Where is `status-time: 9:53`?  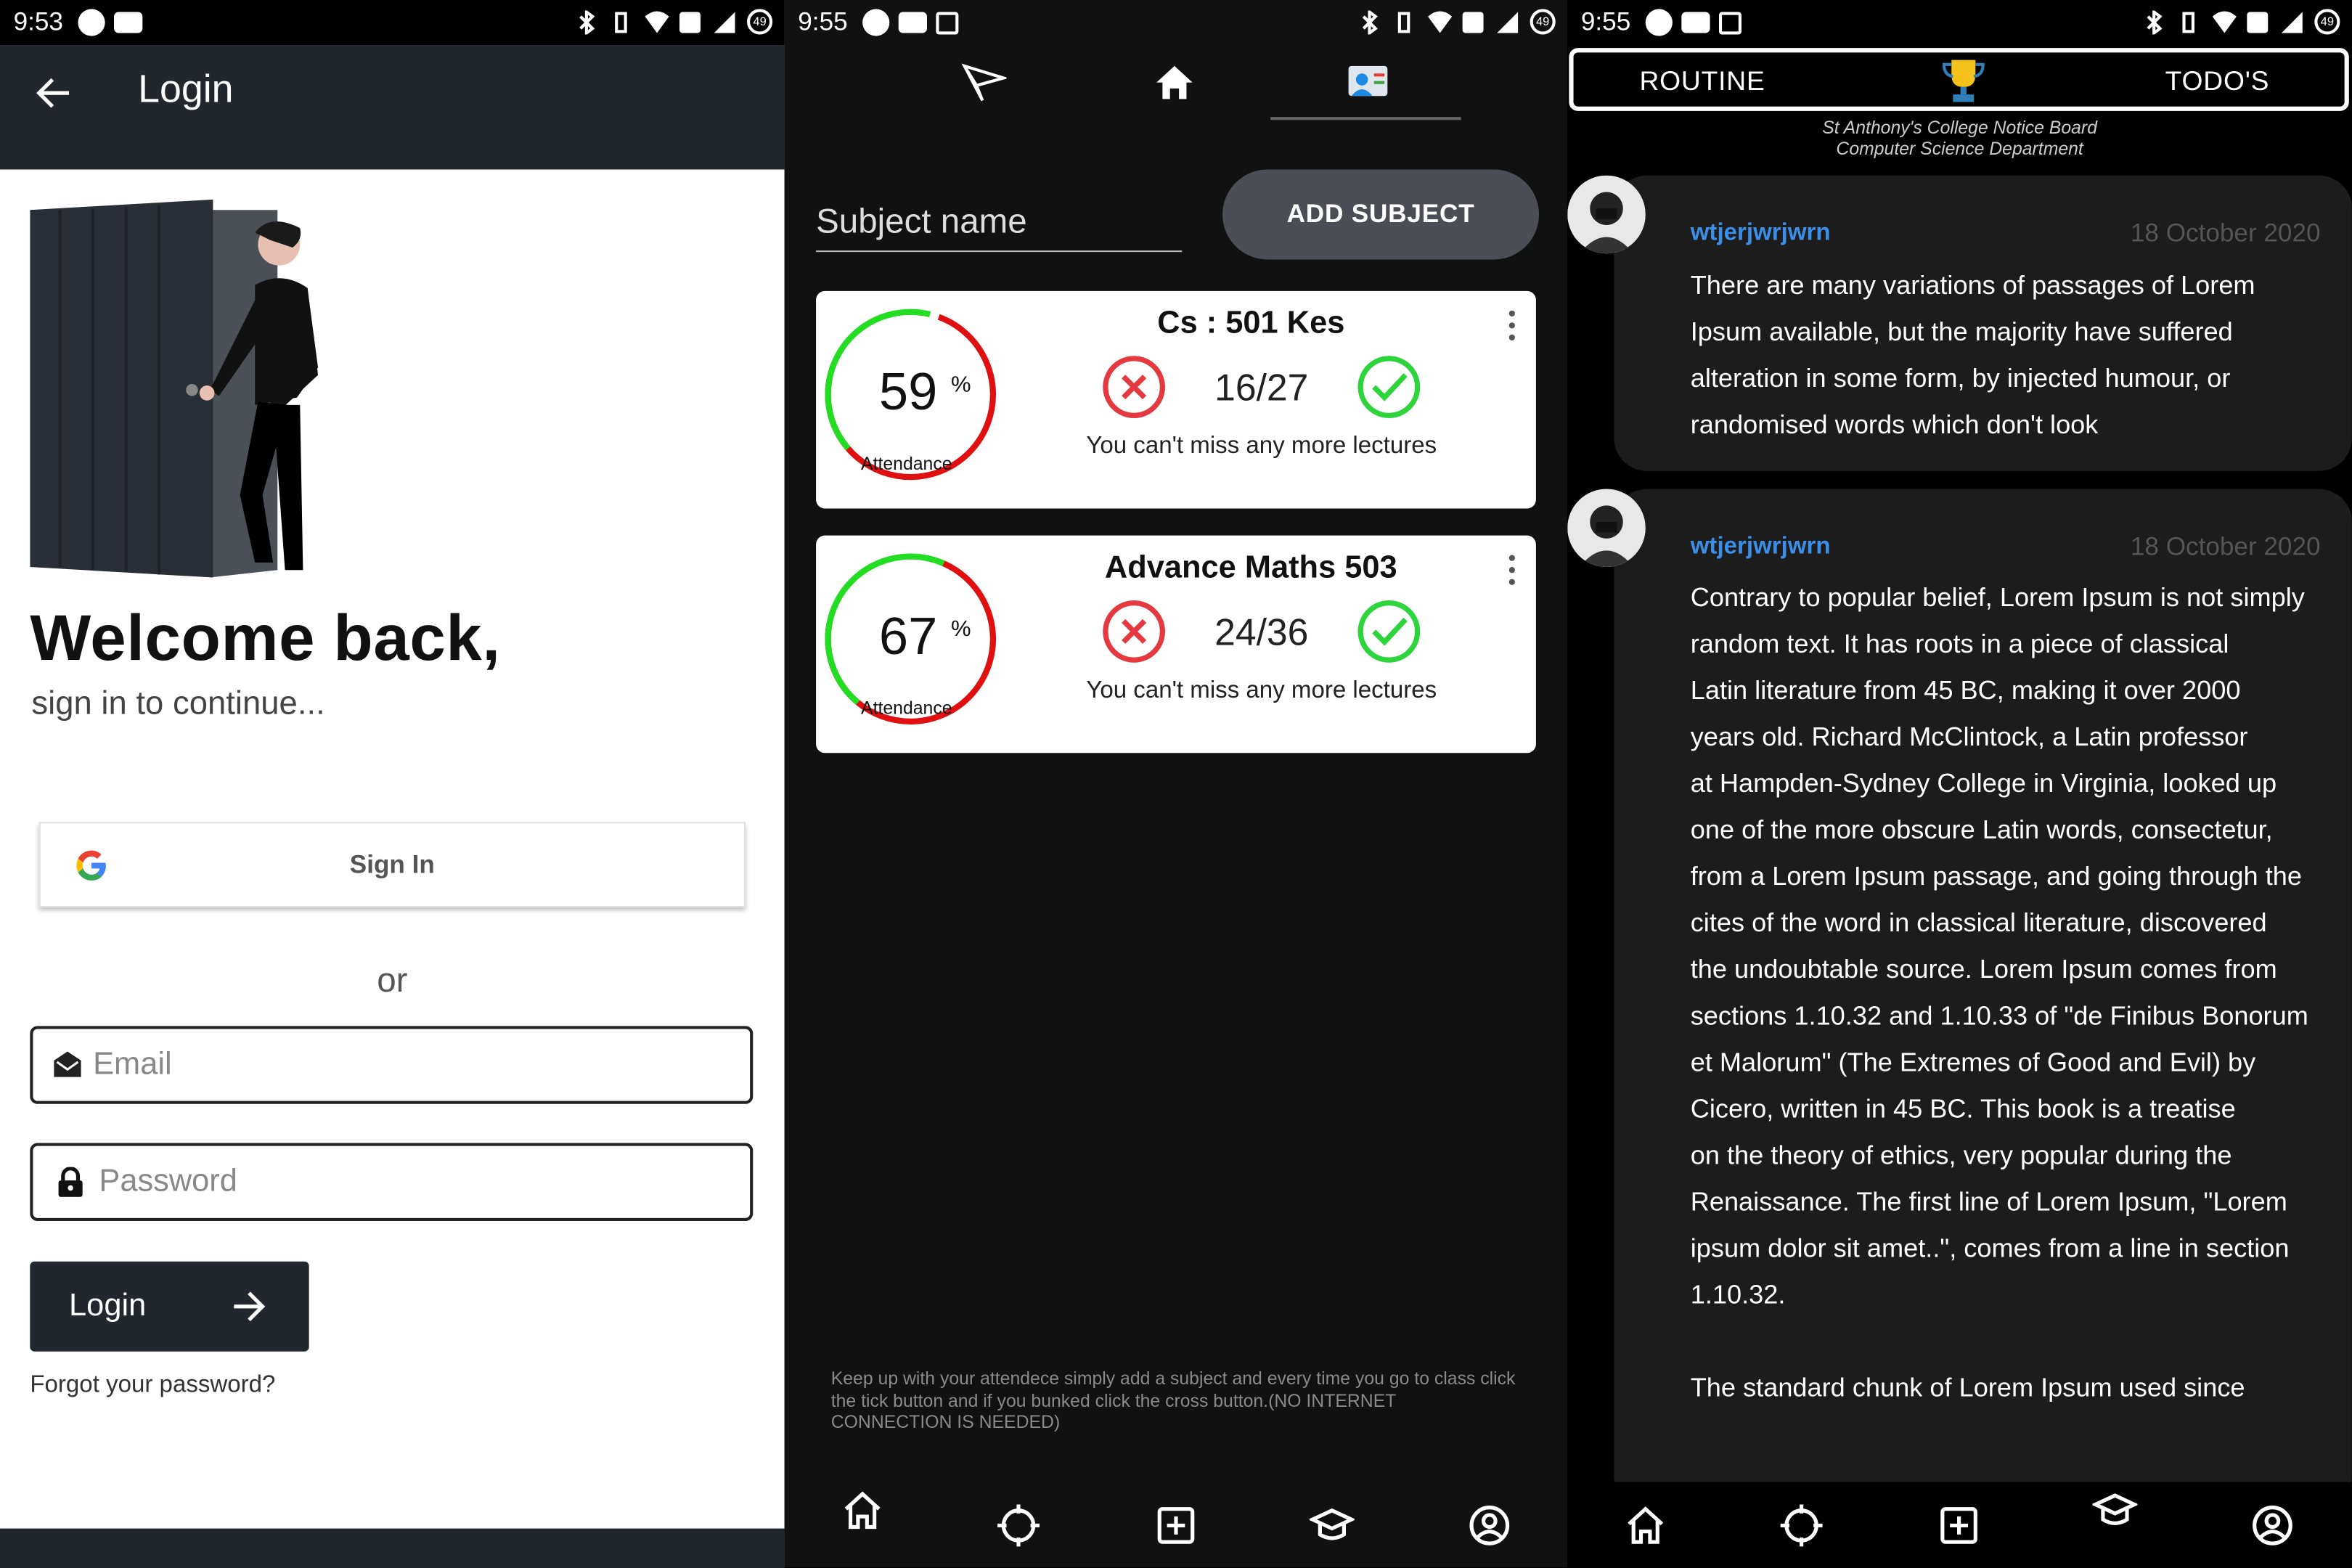
status-time: 9:53 is located at coordinates (38, 22).